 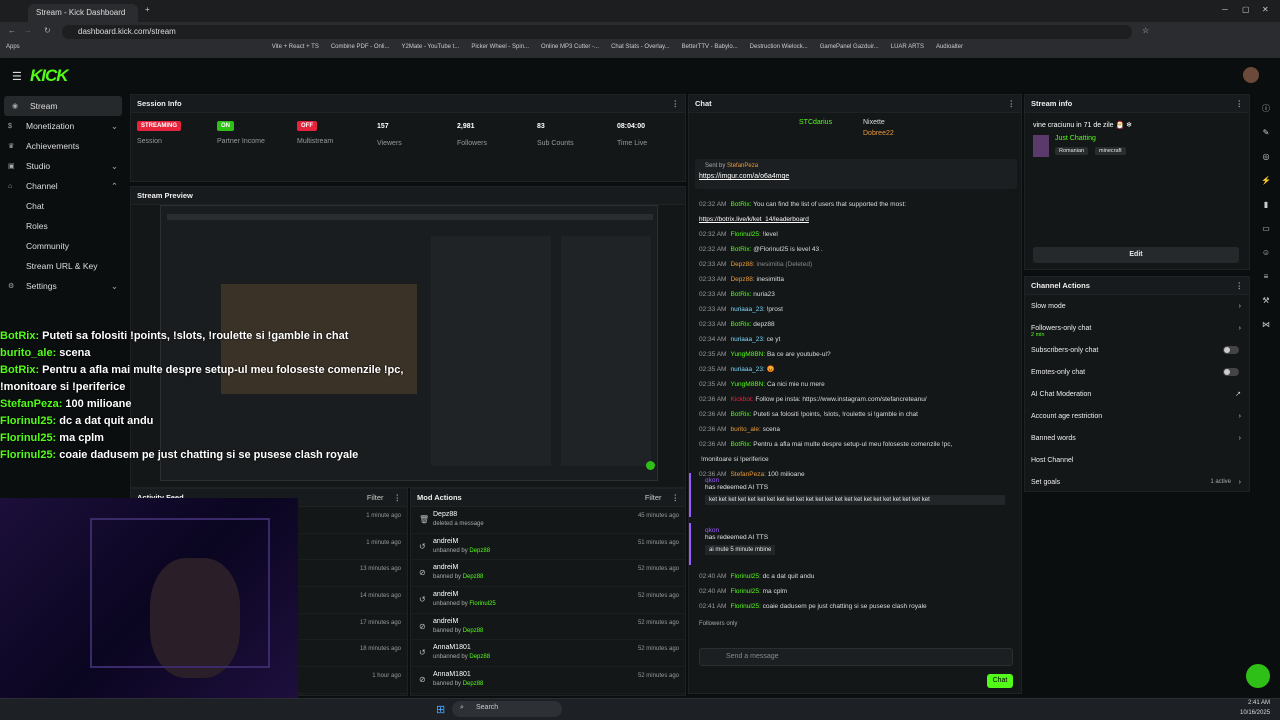 What do you see at coordinates (735, 459) in the screenshot?
I see `chat-message: !monitoare si !periferice` at bounding box center [735, 459].